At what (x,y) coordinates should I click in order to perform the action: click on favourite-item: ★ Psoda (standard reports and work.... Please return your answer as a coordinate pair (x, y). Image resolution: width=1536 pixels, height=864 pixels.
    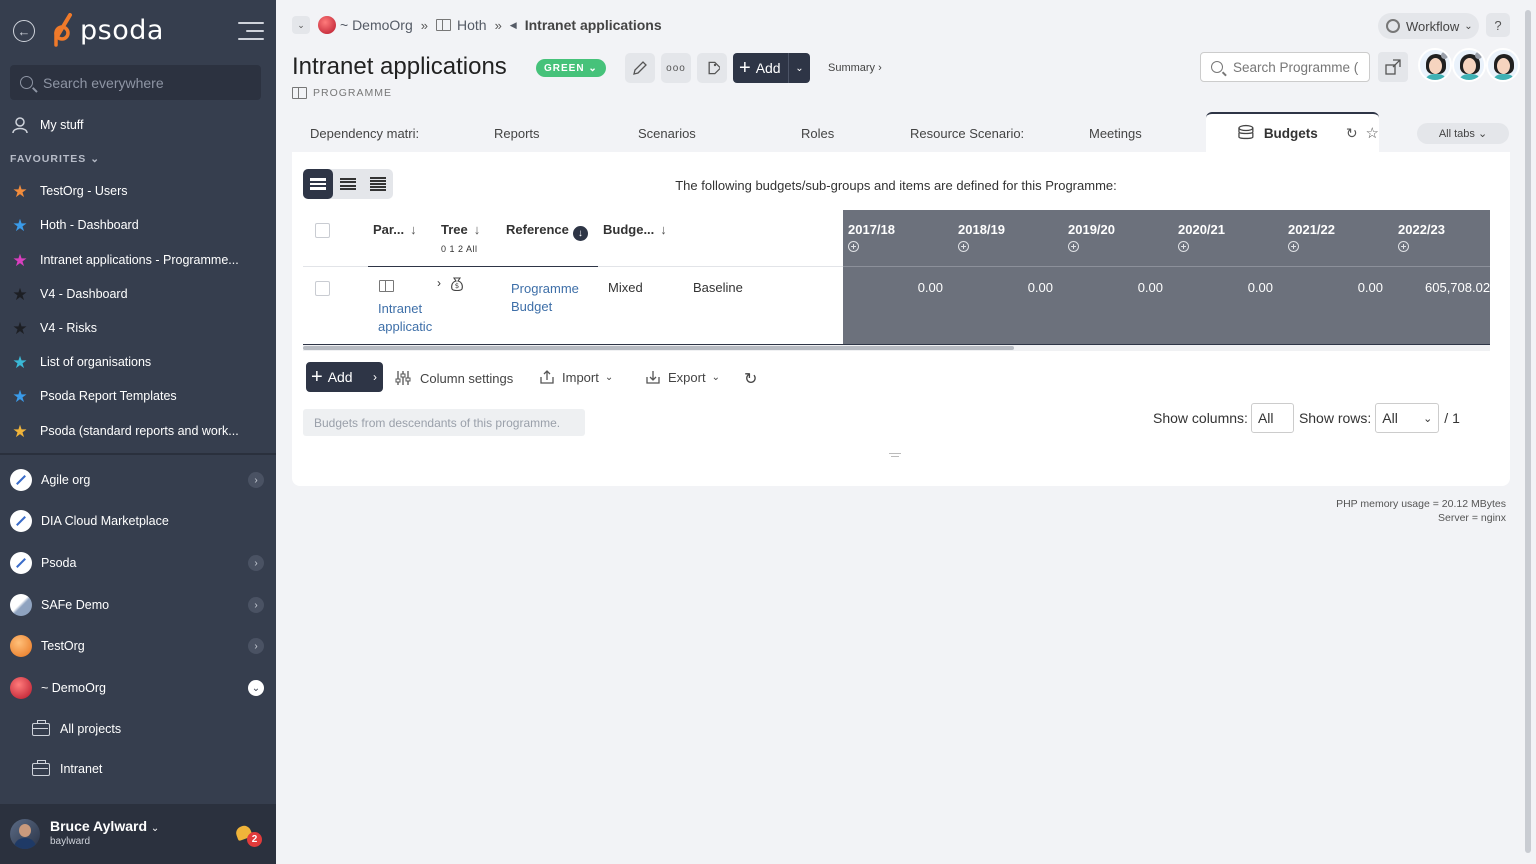
    Looking at the image, I should click on (138, 431).